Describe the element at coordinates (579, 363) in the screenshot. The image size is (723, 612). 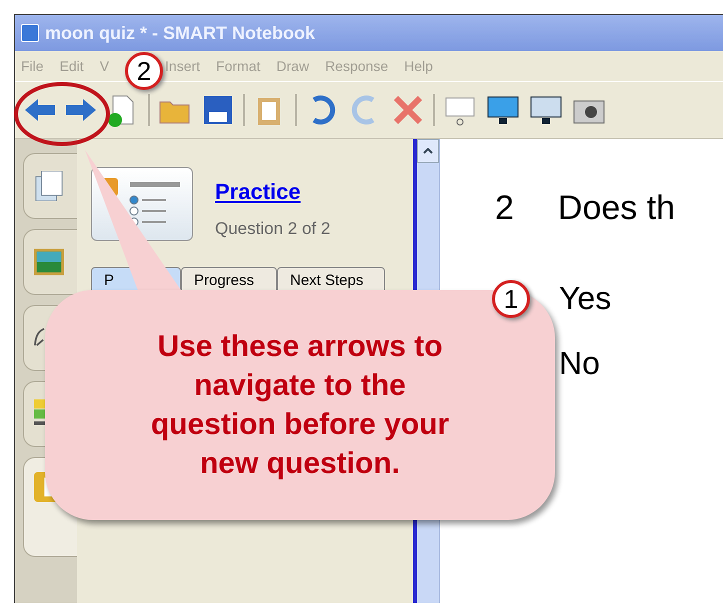
I see `answer-option: No` at that location.